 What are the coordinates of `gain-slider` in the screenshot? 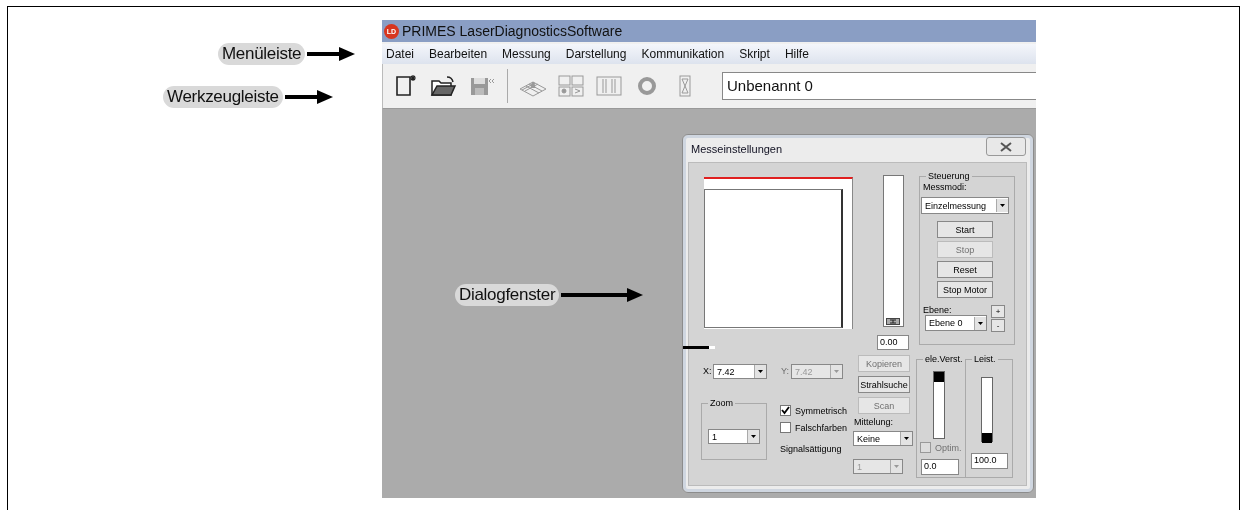 It's located at (939, 405).